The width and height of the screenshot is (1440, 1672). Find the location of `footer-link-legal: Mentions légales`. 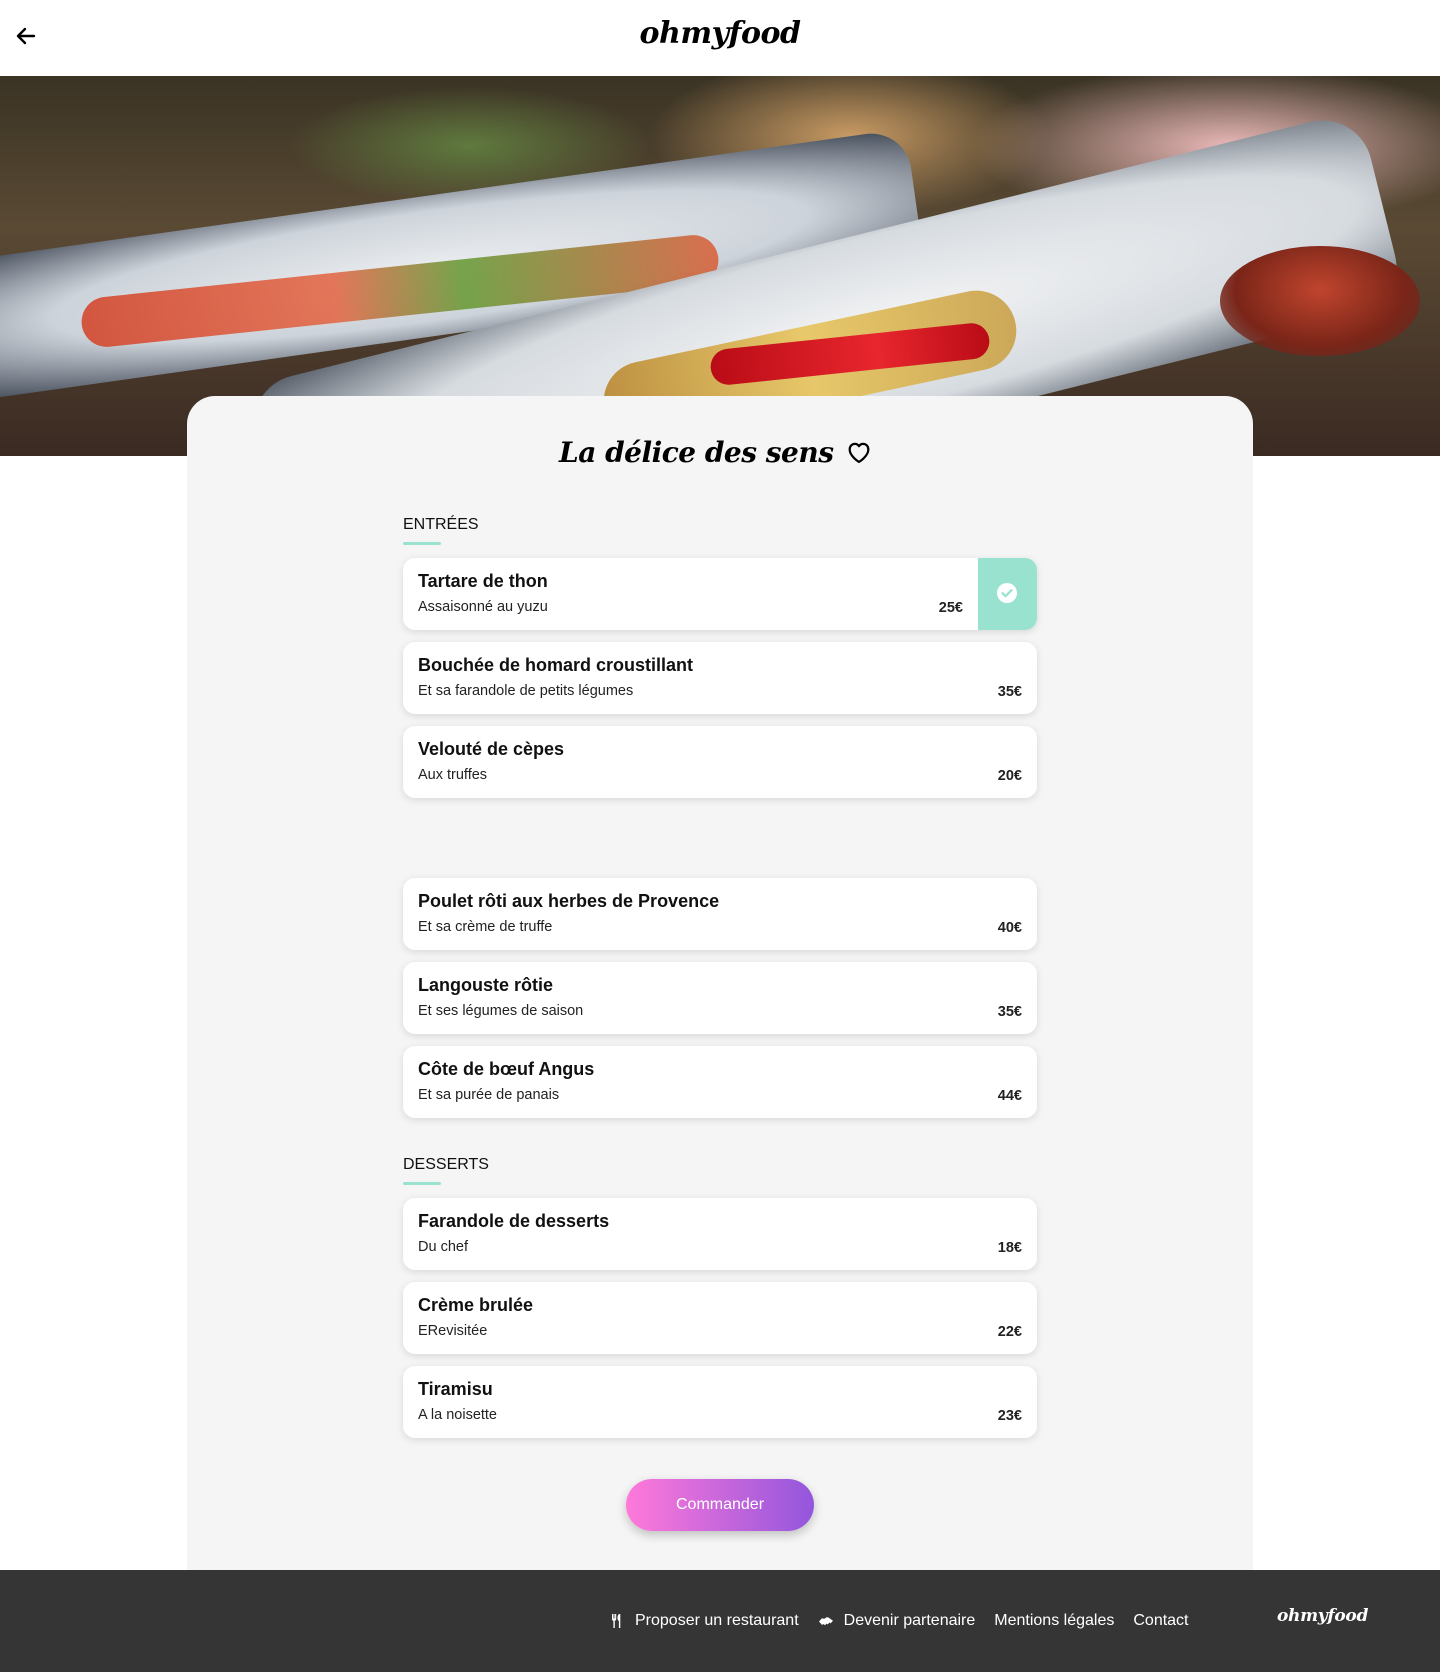

footer-link-legal: Mentions légales is located at coordinates (1054, 1621).